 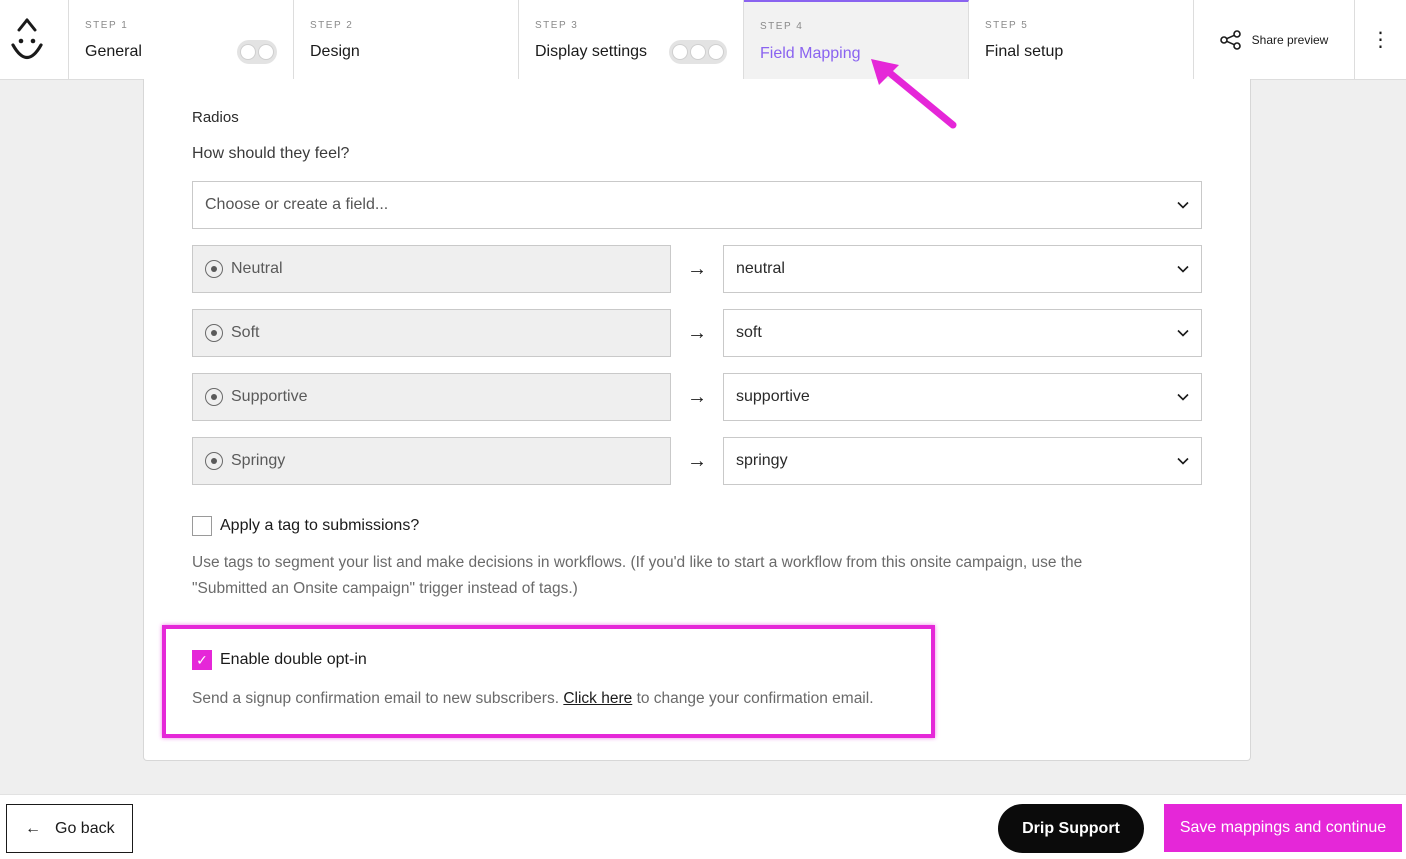 What do you see at coordinates (962, 269) in the screenshot?
I see `value-select: neutral` at bounding box center [962, 269].